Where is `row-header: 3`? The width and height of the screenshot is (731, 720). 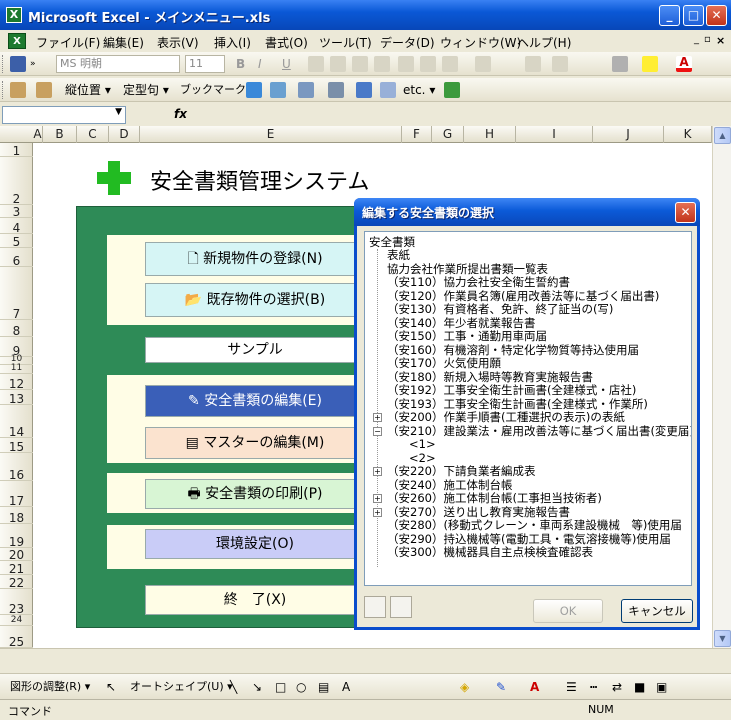
row-header: 3 is located at coordinates (16, 212).